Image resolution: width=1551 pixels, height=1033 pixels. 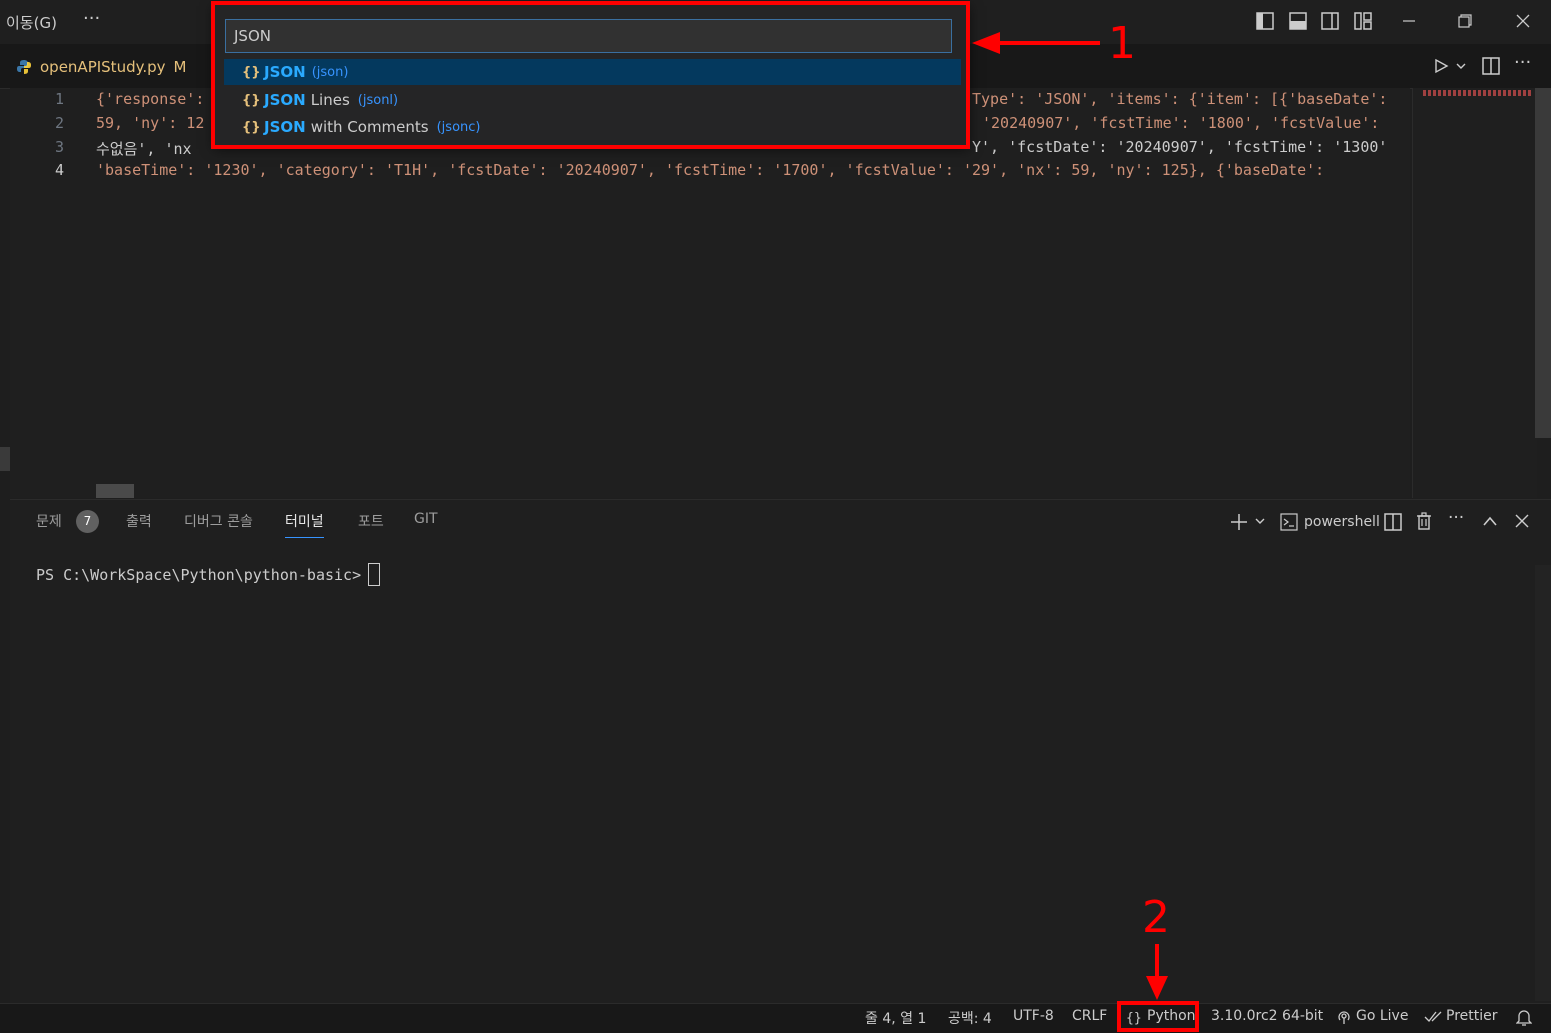 What do you see at coordinates (115, 491) in the screenshot?
I see `editor-horizontal-scrollbar` at bounding box center [115, 491].